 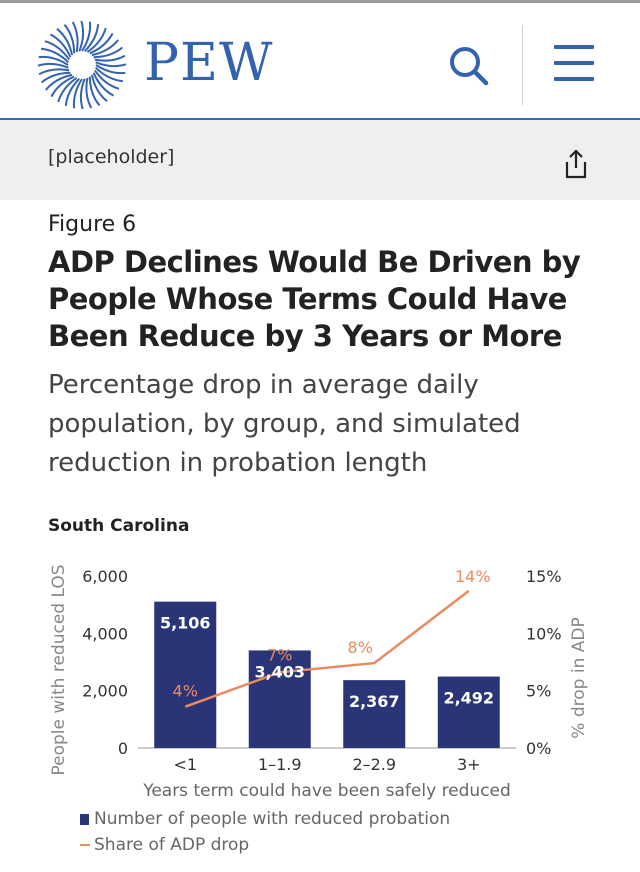 I want to click on bar-value-label: 5,106, so click(x=185, y=623).